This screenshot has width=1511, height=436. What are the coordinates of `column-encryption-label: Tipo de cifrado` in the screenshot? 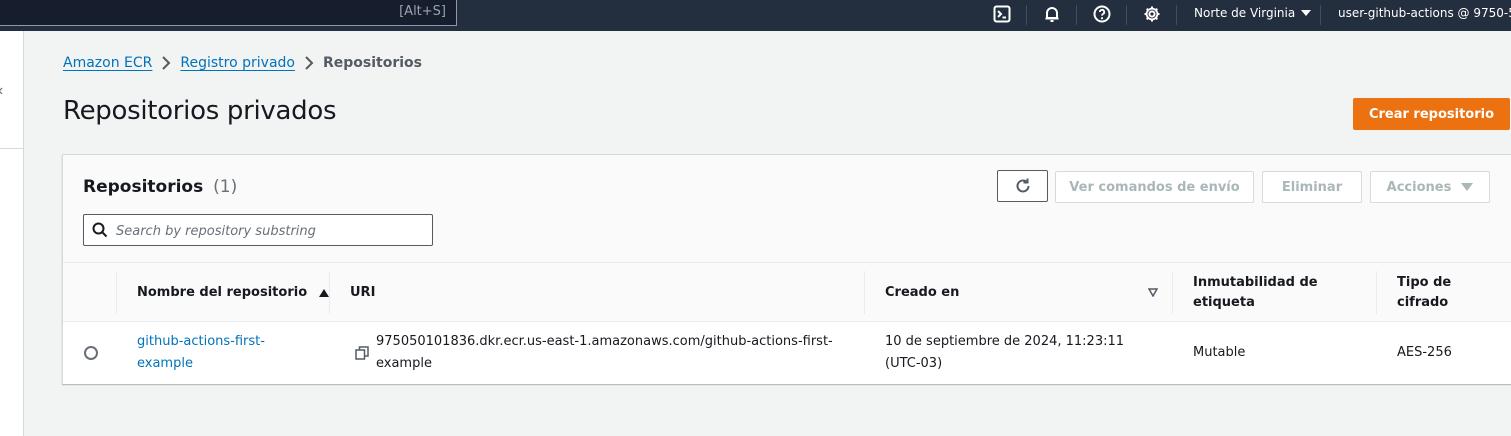 It's located at (1424, 293).